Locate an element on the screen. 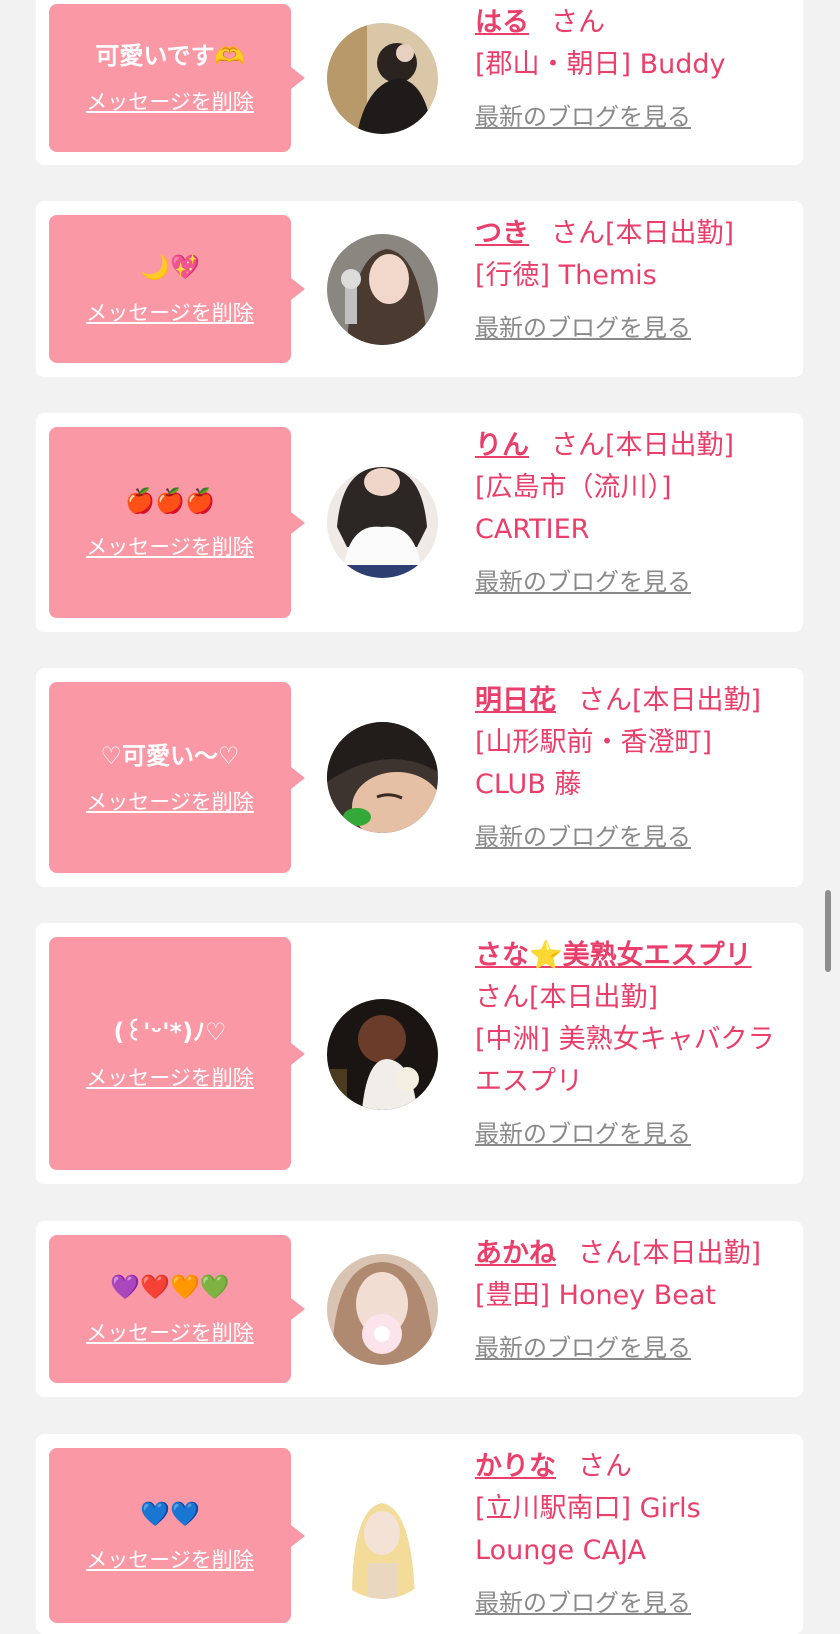 This screenshot has height=1634, width=840. message-bubble: 💜❤️🧡💚 メッセージを削除 is located at coordinates (177, 1309).